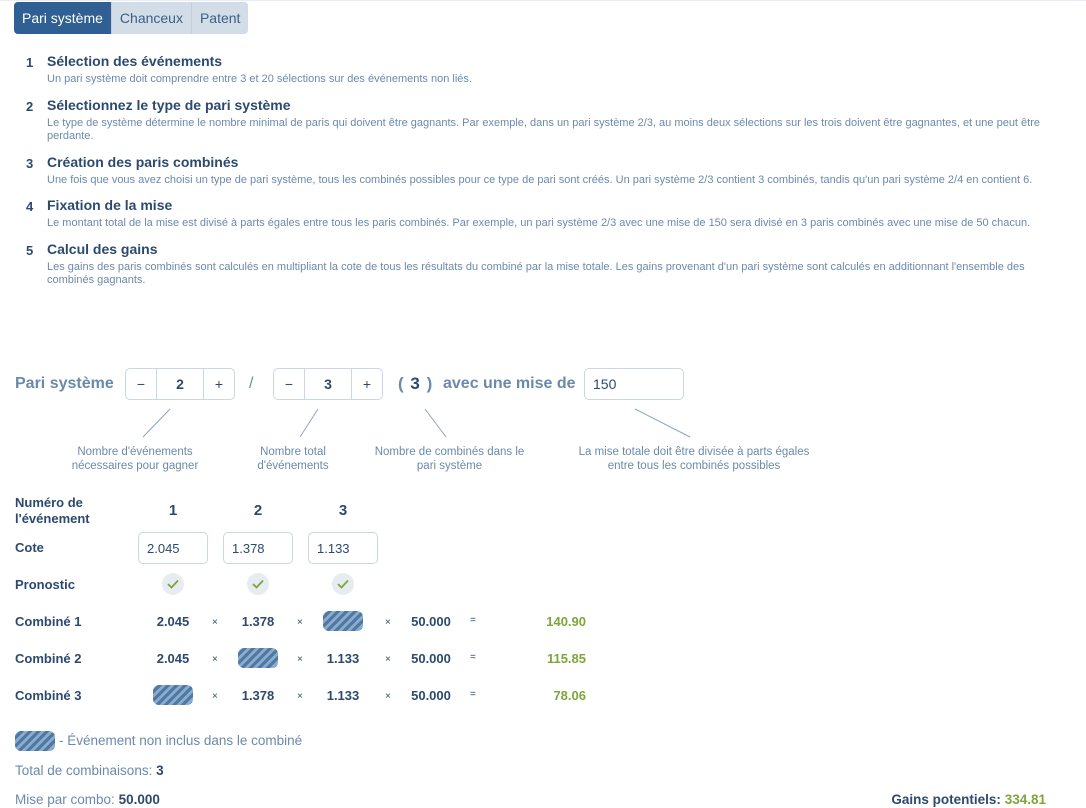 This screenshot has height=808, width=1086. Describe the element at coordinates (251, 383) in the screenshot. I see `system-slash: /` at that location.